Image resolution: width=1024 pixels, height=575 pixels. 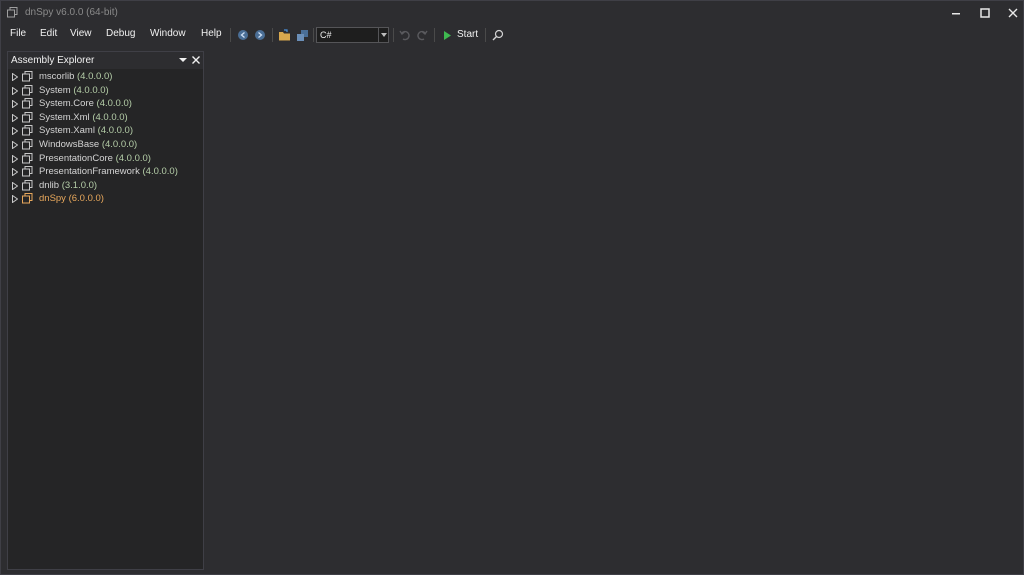 I want to click on undo-icon, so click(x=404, y=35).